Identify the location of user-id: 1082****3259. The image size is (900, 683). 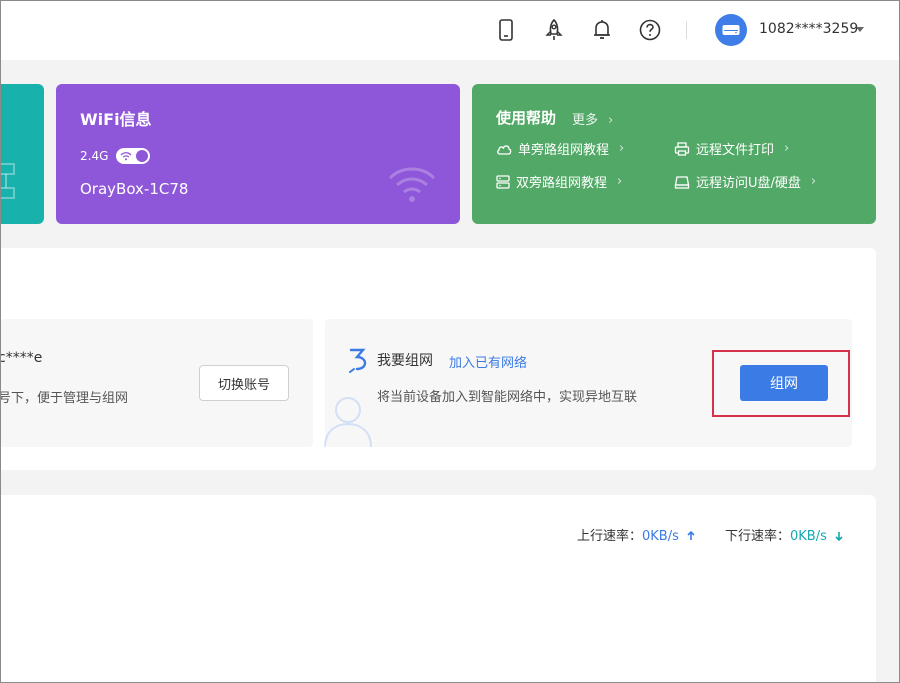
(808, 29).